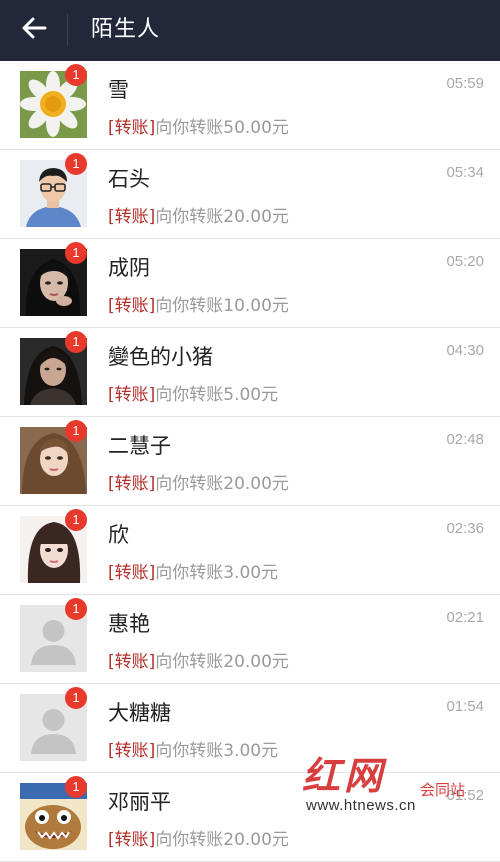  Describe the element at coordinates (129, 624) in the screenshot. I see `contact-name: 惠艳` at that location.